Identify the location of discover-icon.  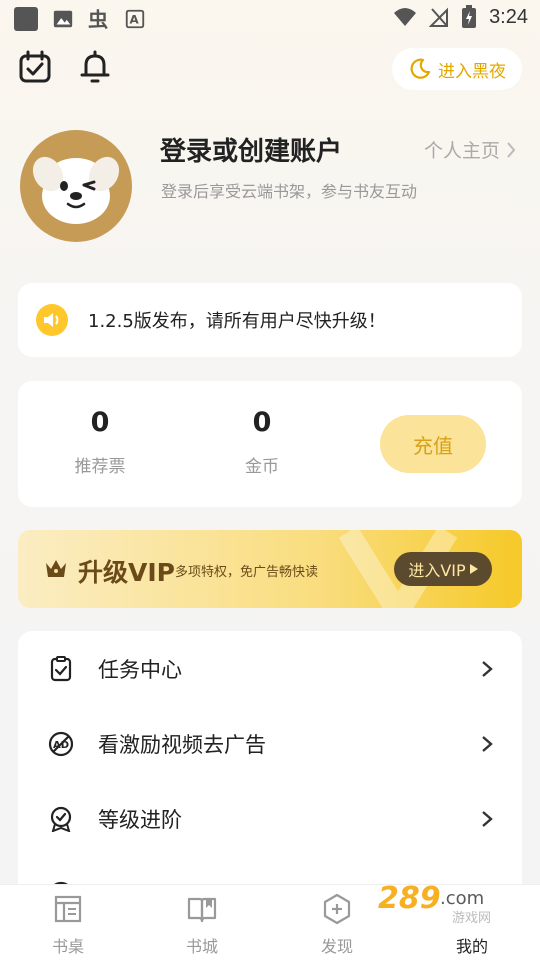
(337, 909).